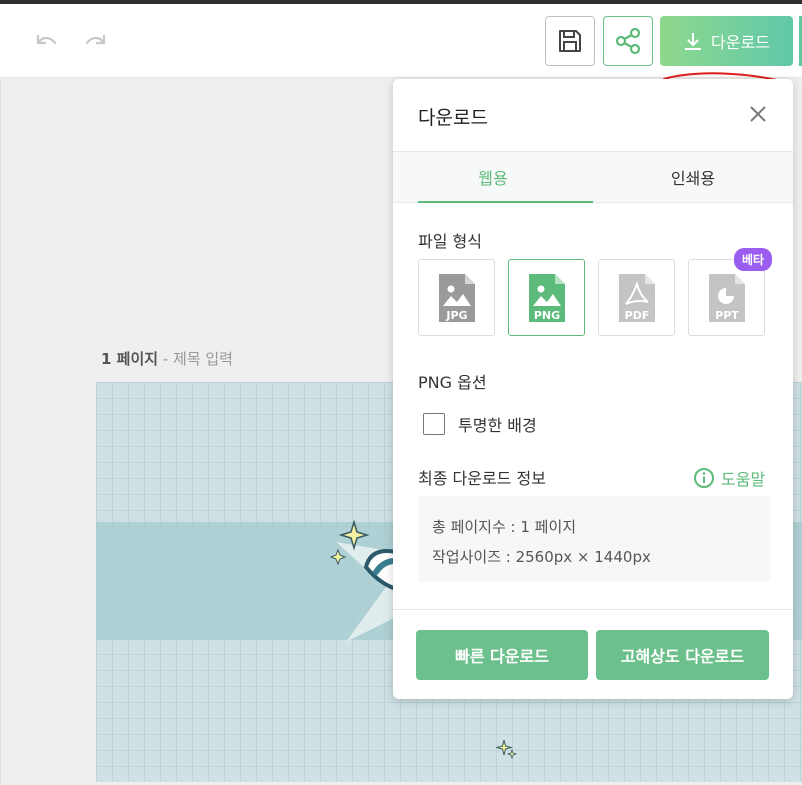  I want to click on transparent-background-option: 투명한 배경, so click(480, 424).